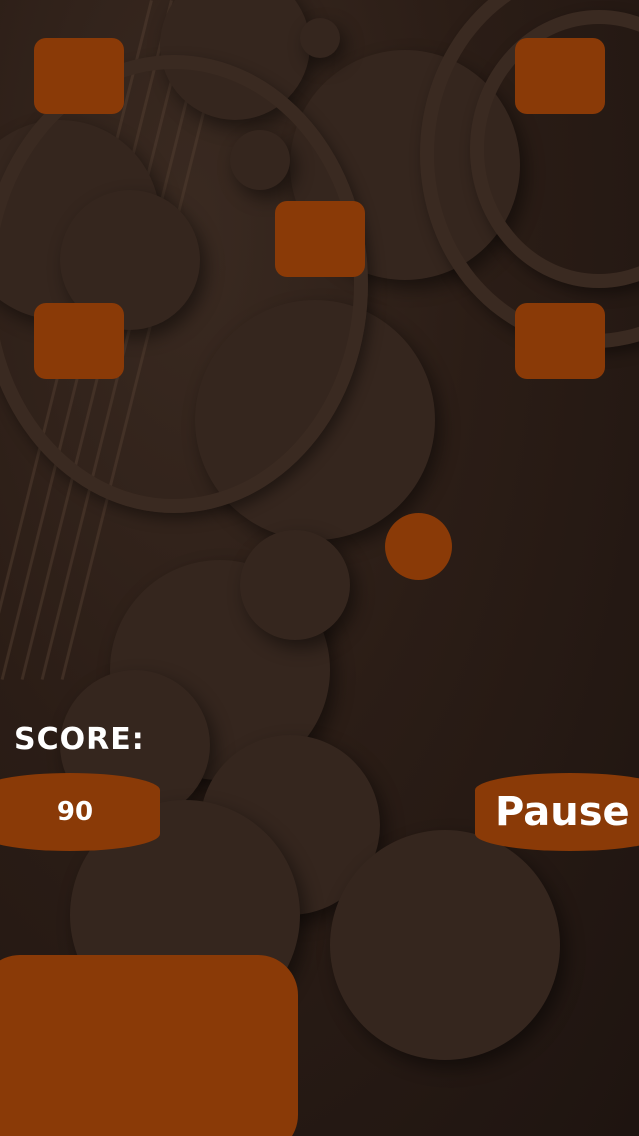 The width and height of the screenshot is (639, 1136). I want to click on pause-button: Pause, so click(557, 812).